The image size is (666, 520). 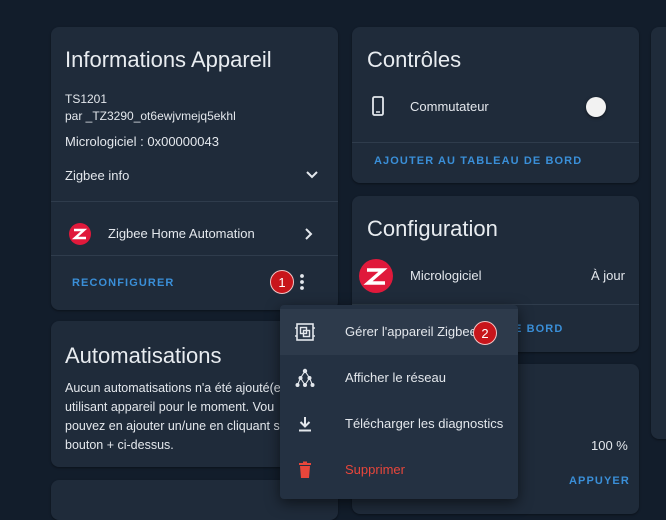 I want to click on firmware-label: Micrologiciel, so click(x=446, y=275).